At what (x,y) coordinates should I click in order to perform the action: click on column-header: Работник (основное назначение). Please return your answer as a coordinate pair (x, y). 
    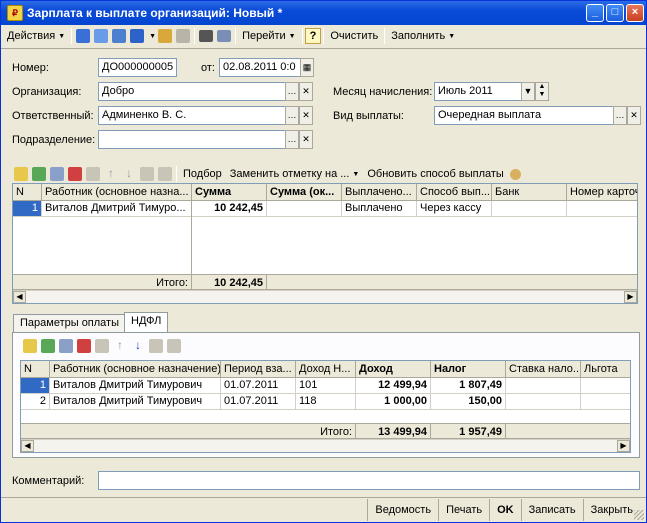
    Looking at the image, I should click on (135, 369).